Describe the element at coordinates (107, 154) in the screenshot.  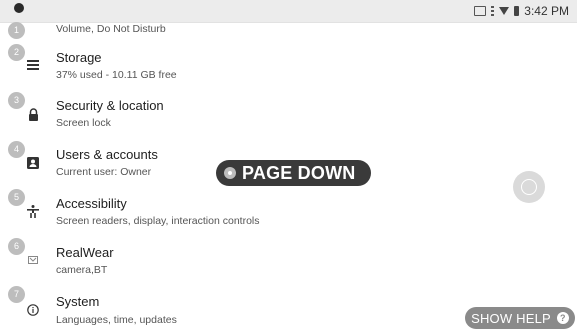
I see `settings-item-title: Users & accounts` at that location.